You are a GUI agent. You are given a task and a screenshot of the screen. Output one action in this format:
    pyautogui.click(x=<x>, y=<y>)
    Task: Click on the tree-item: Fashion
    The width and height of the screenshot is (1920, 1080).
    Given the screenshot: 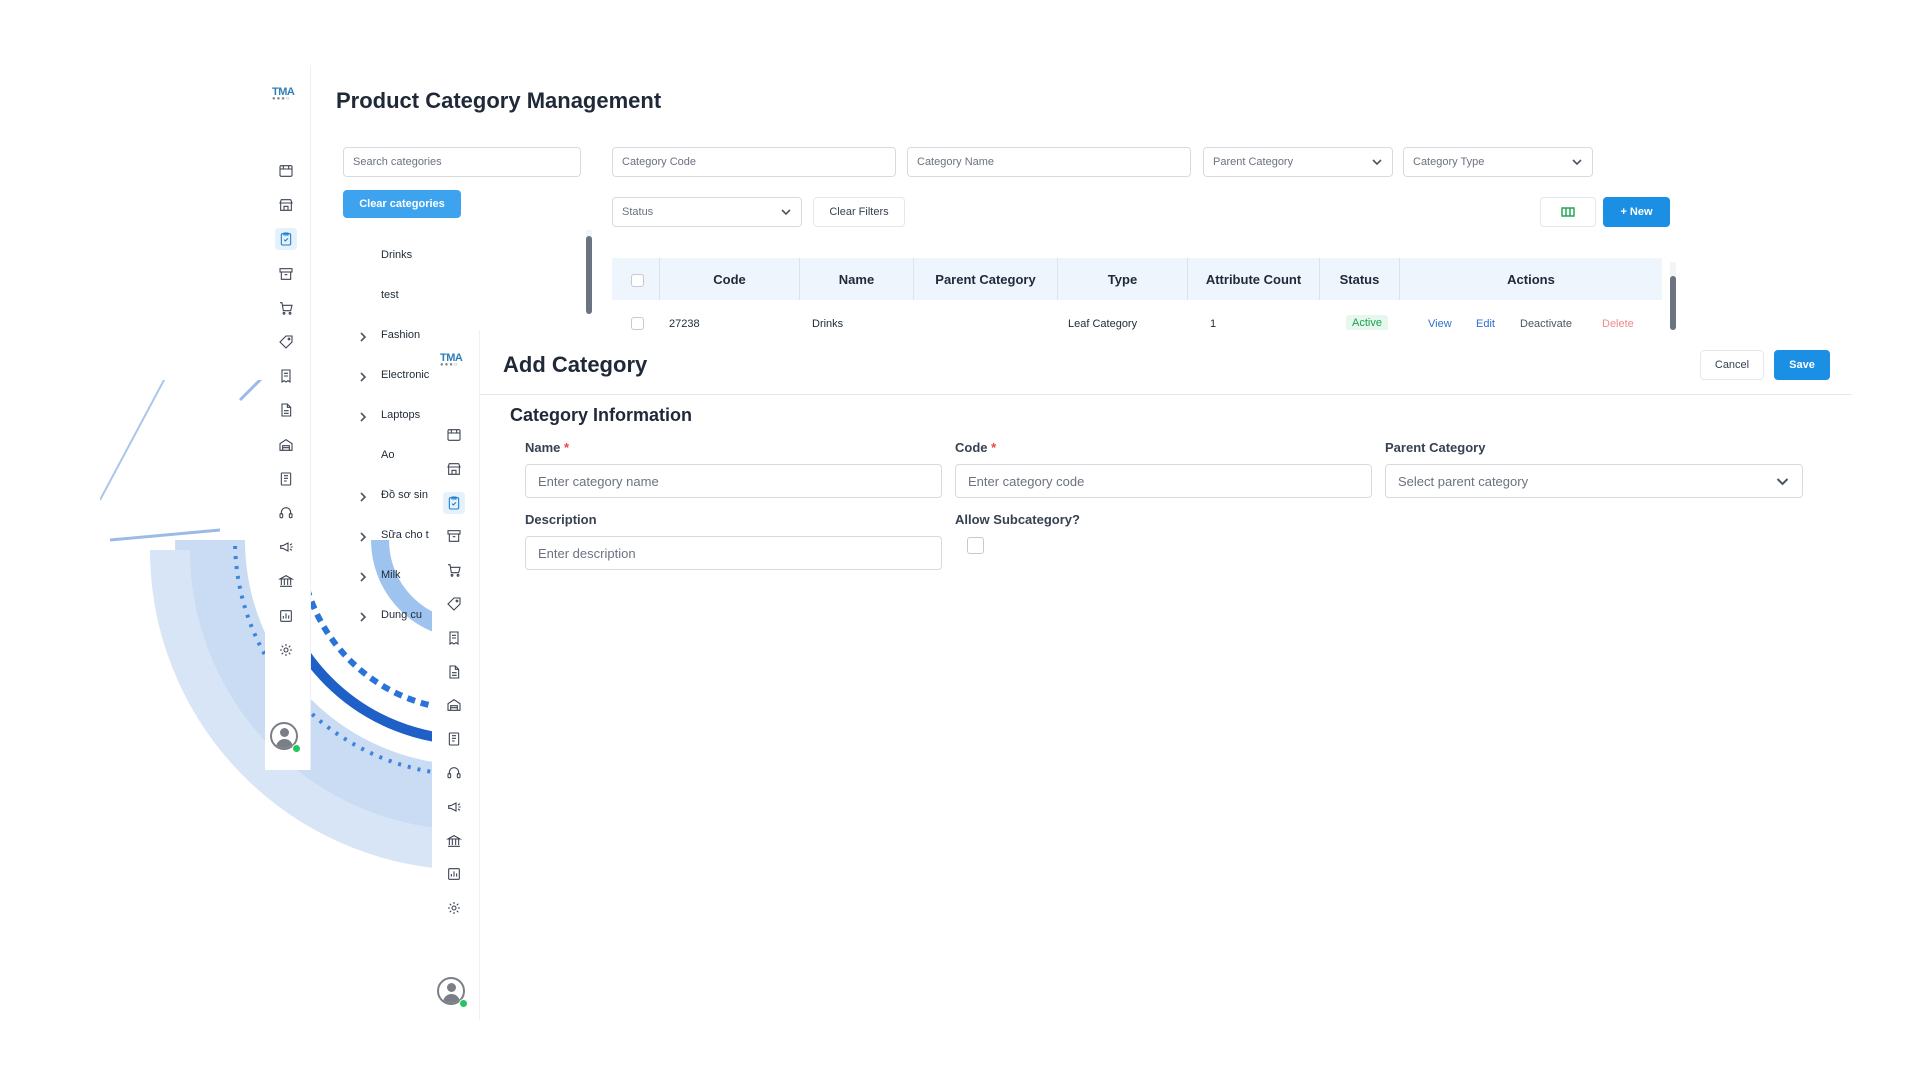 What is the action you would take?
    pyautogui.click(x=400, y=335)
    